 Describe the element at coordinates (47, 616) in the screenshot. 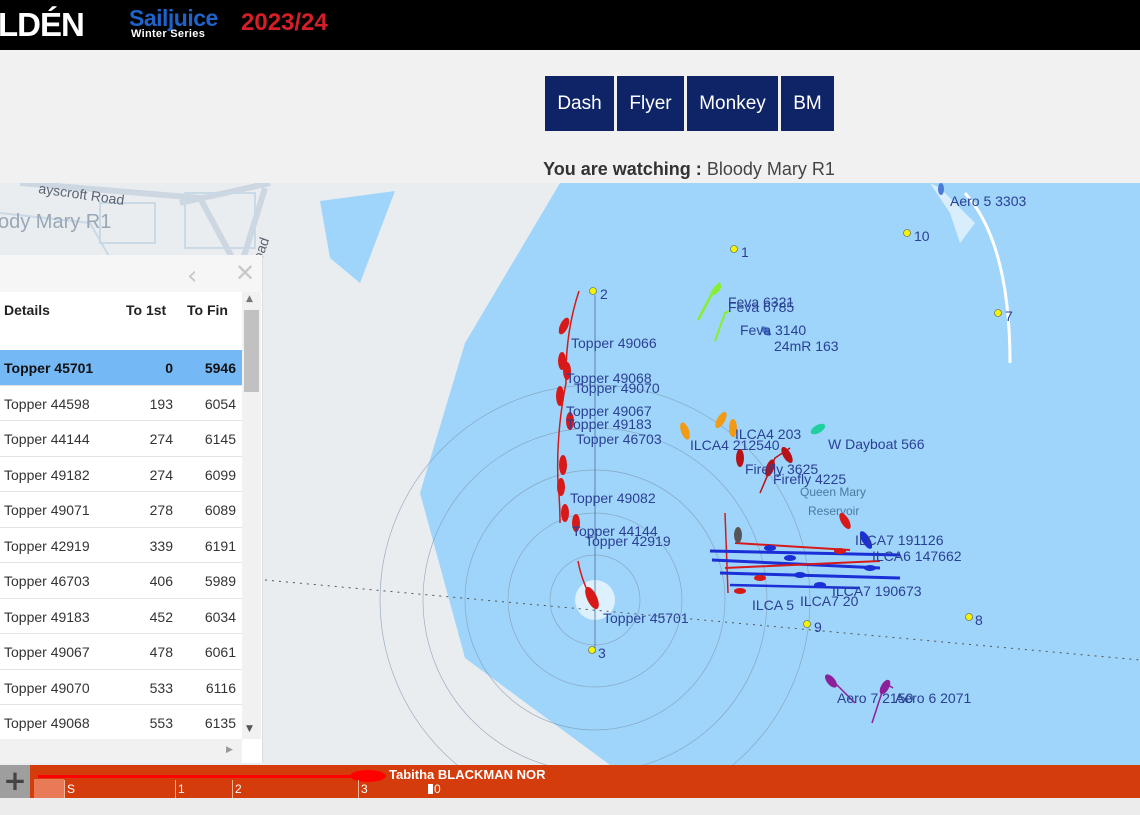

I see `row-boat-name: Topper 49183` at that location.